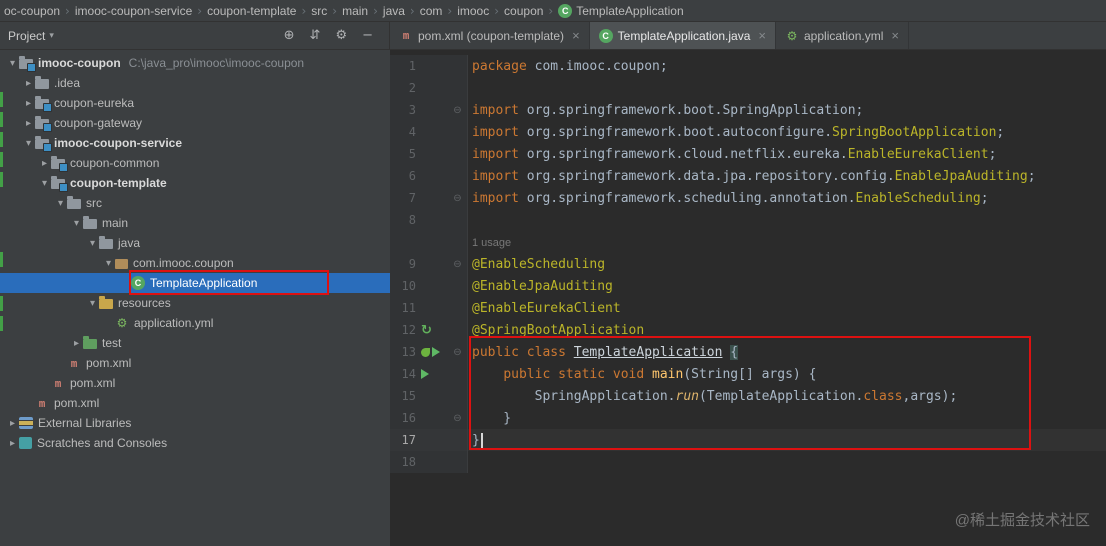  I want to click on project-toolbar: ⊕ ⇵ ⚙ −, so click(332, 35).